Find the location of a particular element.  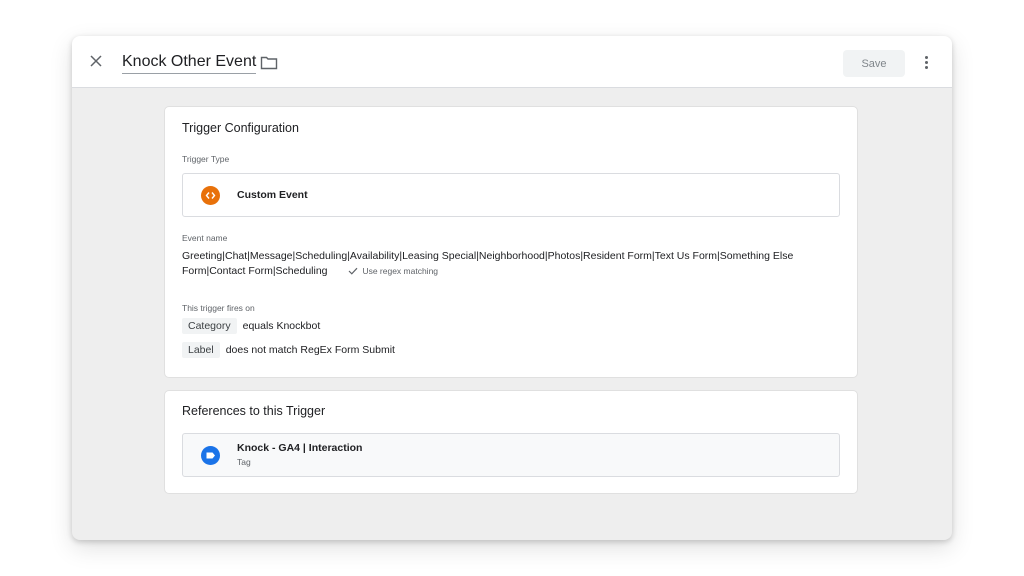

save-button: Save is located at coordinates (874, 63).